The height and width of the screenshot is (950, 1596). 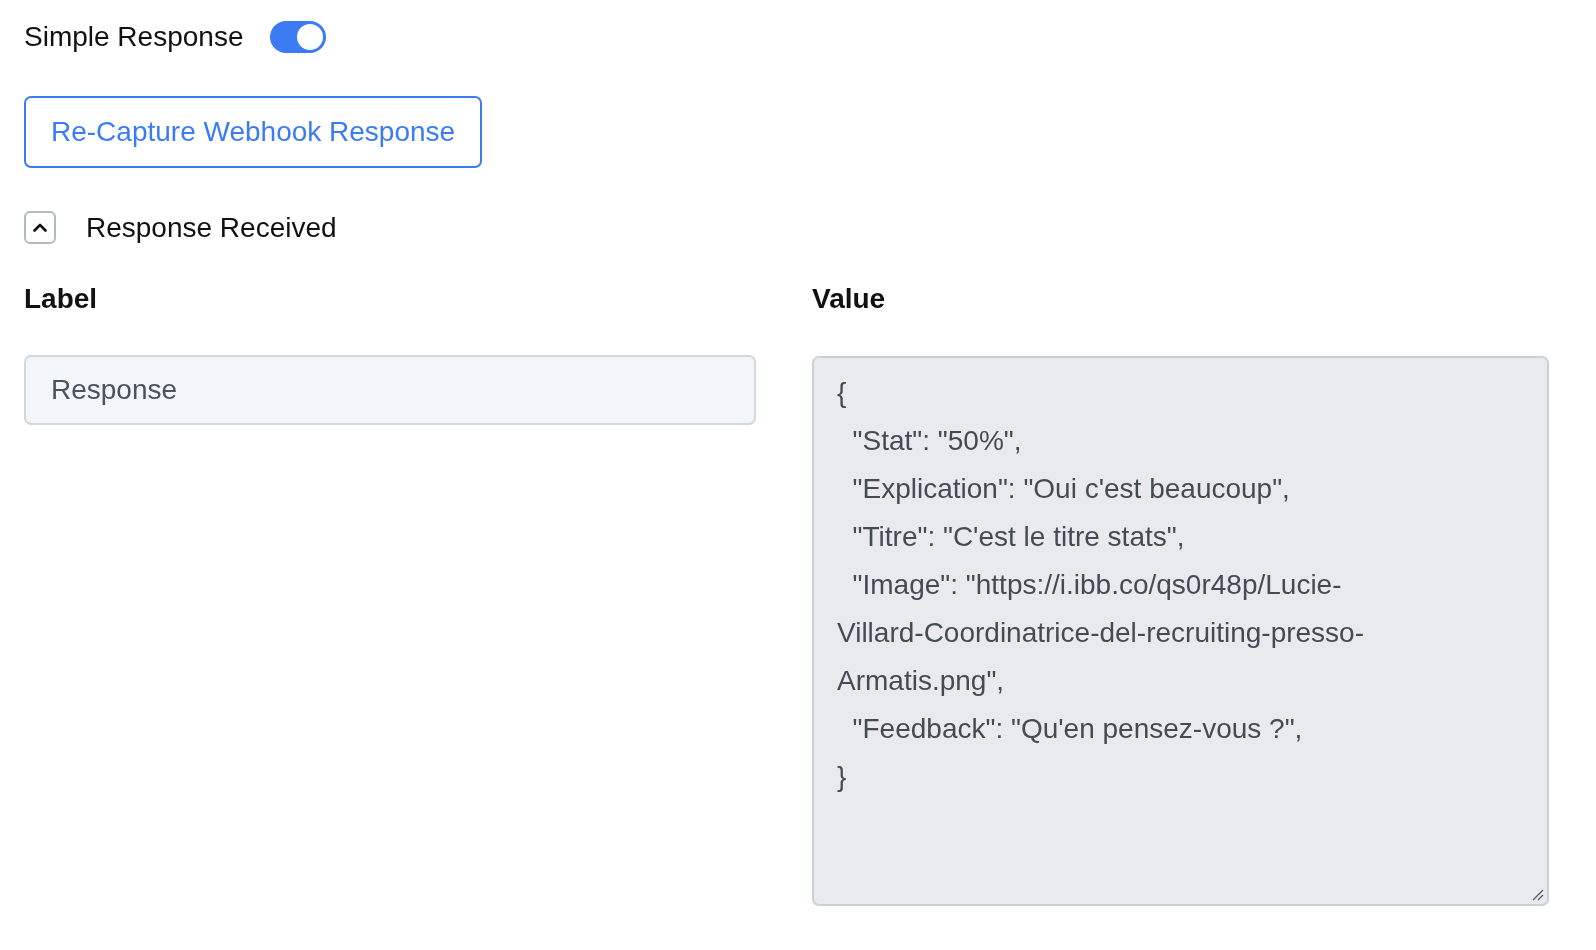 I want to click on resize-grip-icon, so click(x=1538, y=895).